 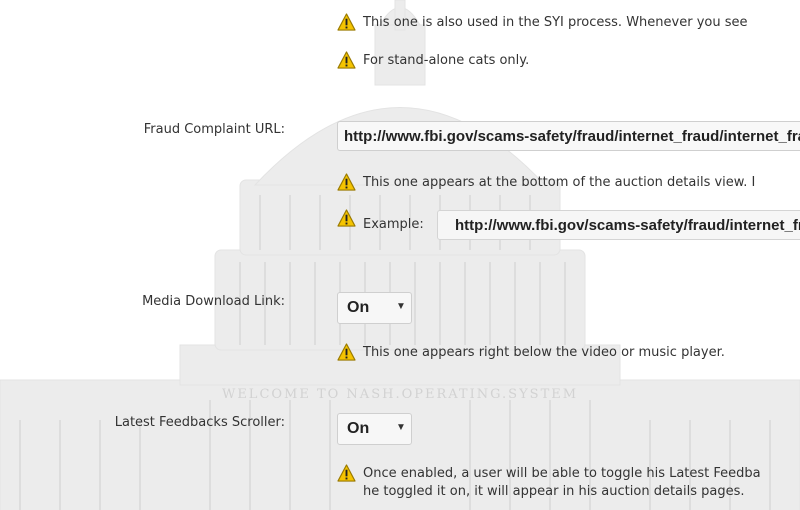 I want to click on feedbacks-scroller-label: Latest Feedbacks Scroller:, so click(x=199, y=422).